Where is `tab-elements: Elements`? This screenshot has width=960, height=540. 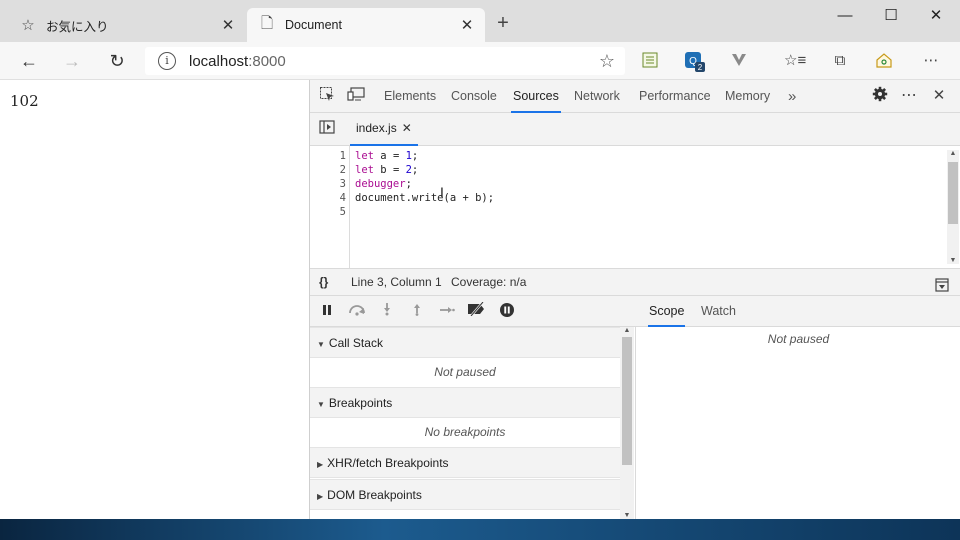
tab-elements: Elements is located at coordinates (410, 96).